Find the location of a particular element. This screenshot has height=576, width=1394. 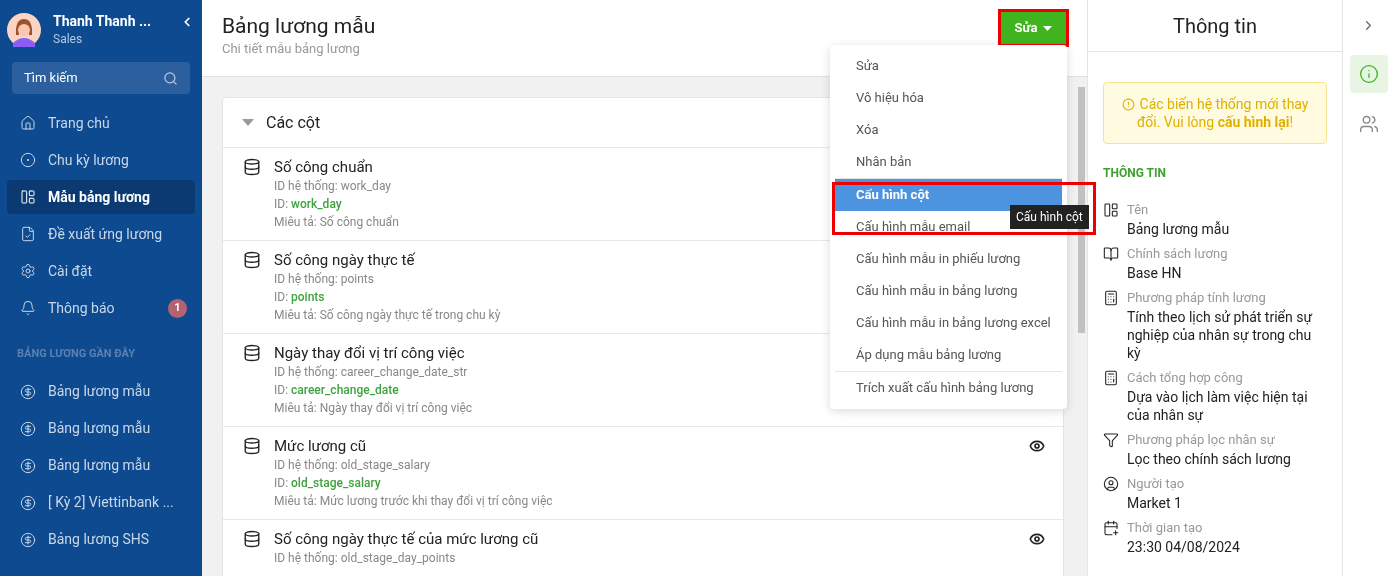

field-label: Tên is located at coordinates (1138, 210).